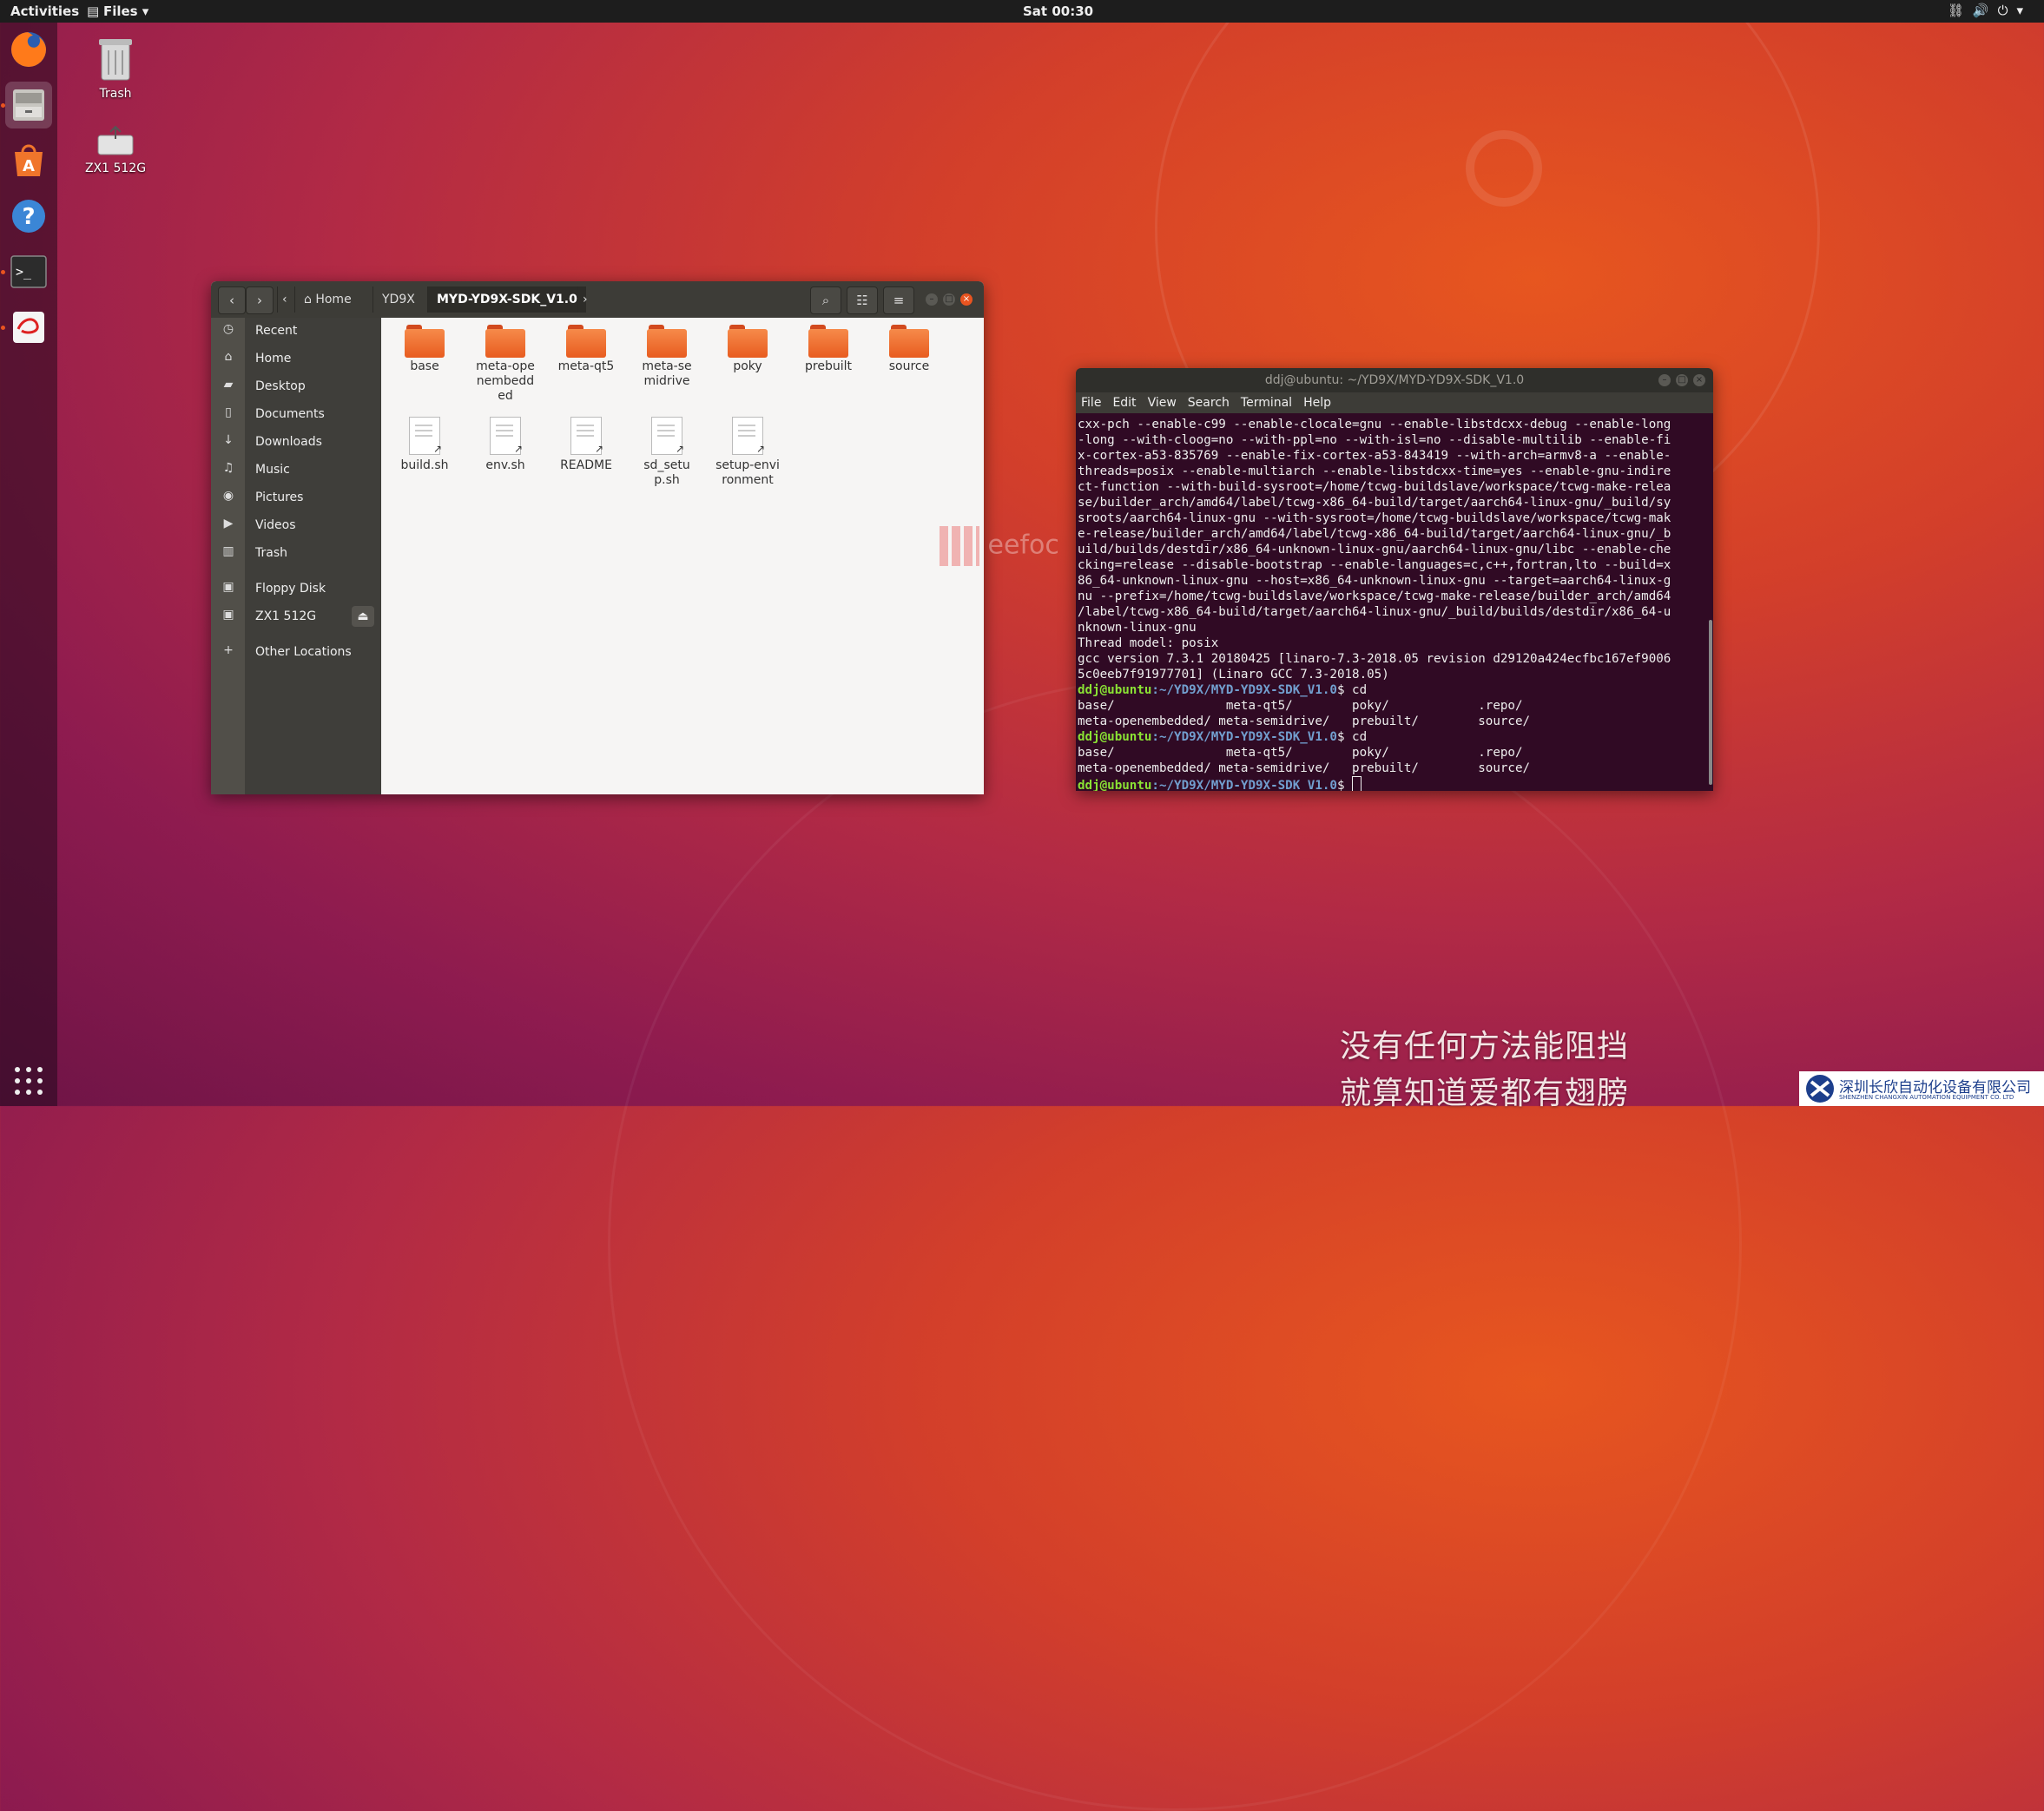 Image resolution: width=2044 pixels, height=1811 pixels. I want to click on sidebar-item-downloads: ↓ Downloads, so click(296, 443).